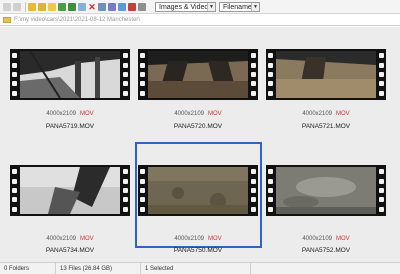 The width and height of the screenshot is (400, 274). I want to click on folder-icon, so click(7, 19).